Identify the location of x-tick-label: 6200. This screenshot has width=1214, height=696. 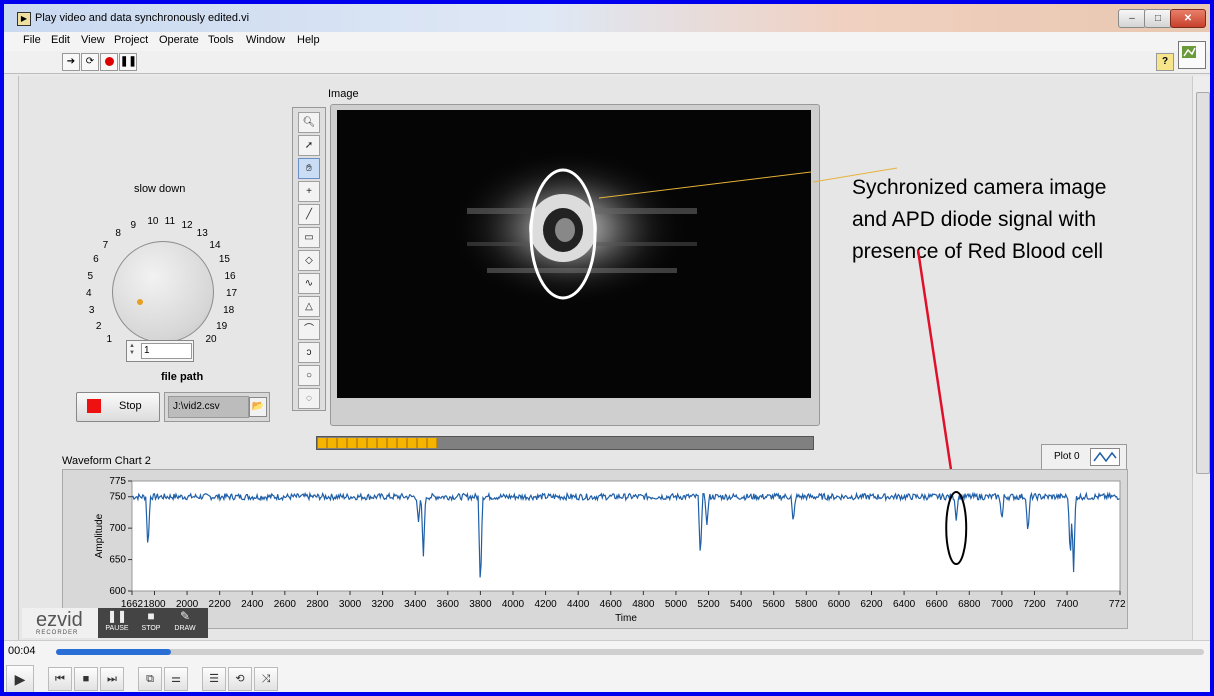
(871, 604).